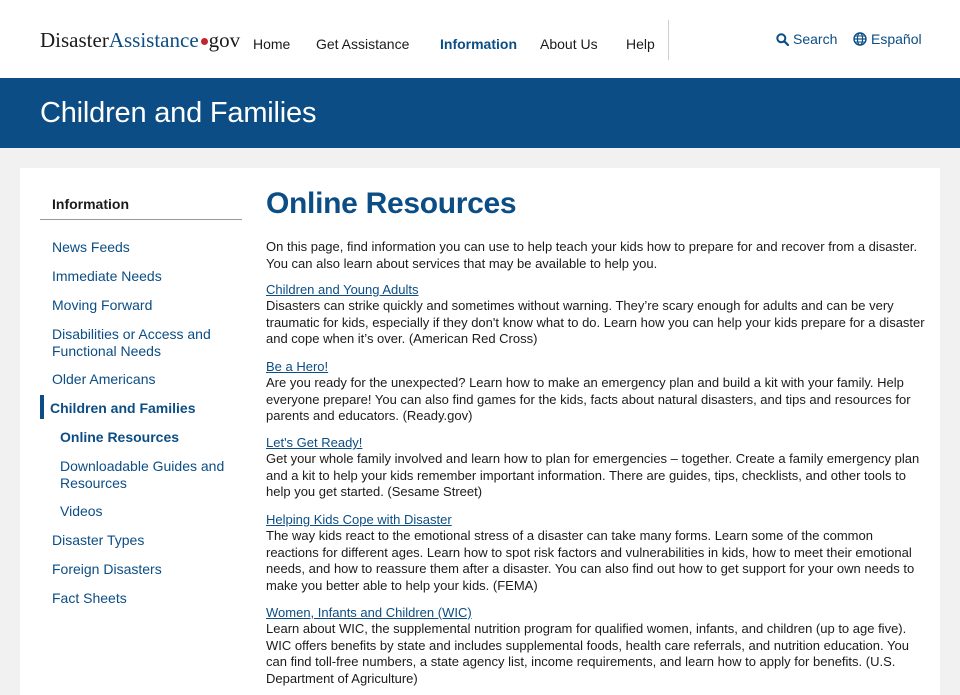 The width and height of the screenshot is (960, 695). I want to click on sidebar-title: Information, so click(90, 204).